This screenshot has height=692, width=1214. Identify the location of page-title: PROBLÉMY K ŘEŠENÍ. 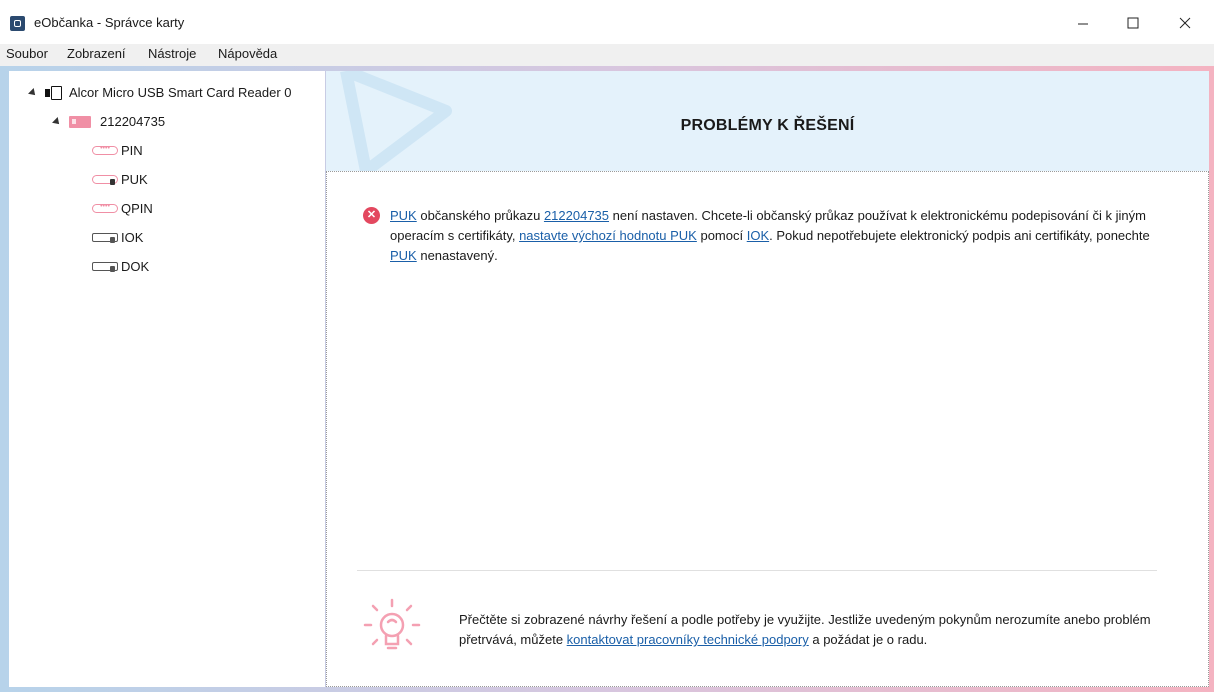
(767, 125).